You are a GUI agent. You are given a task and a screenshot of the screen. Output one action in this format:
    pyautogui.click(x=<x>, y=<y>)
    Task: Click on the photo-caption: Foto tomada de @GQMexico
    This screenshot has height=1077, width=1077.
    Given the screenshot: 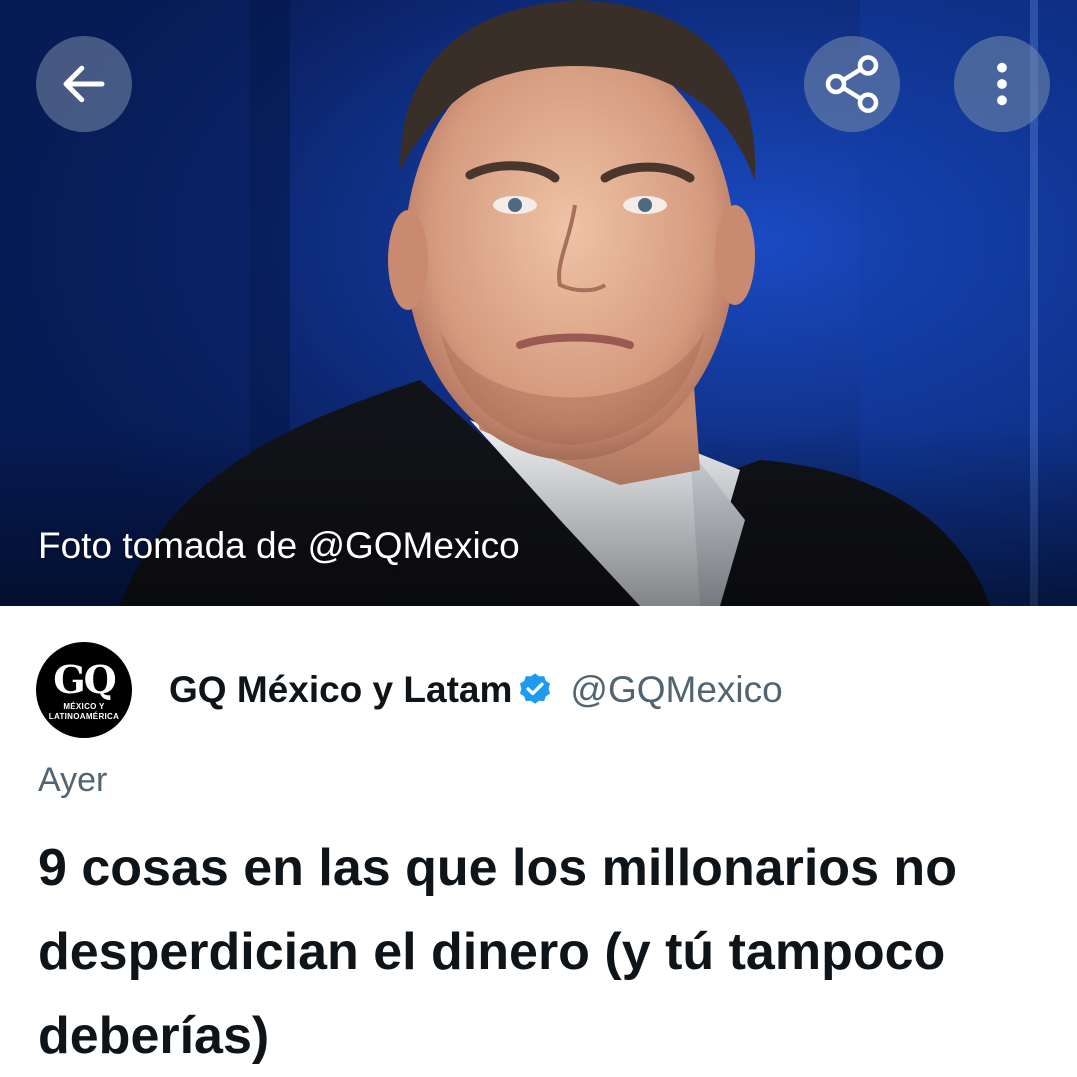 What is the action you would take?
    pyautogui.click(x=279, y=545)
    